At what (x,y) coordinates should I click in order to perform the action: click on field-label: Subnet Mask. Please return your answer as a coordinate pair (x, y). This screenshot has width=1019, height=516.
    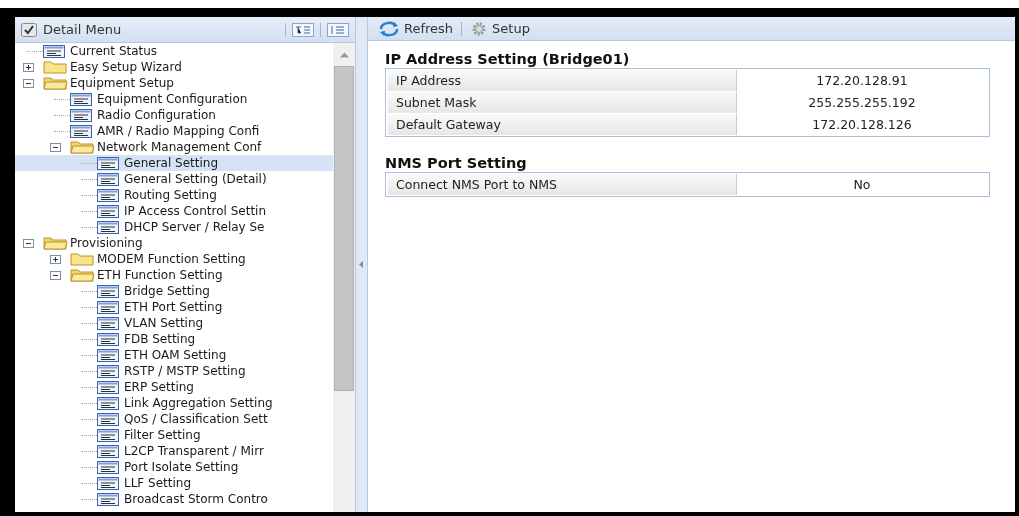
    Looking at the image, I should click on (562, 102).